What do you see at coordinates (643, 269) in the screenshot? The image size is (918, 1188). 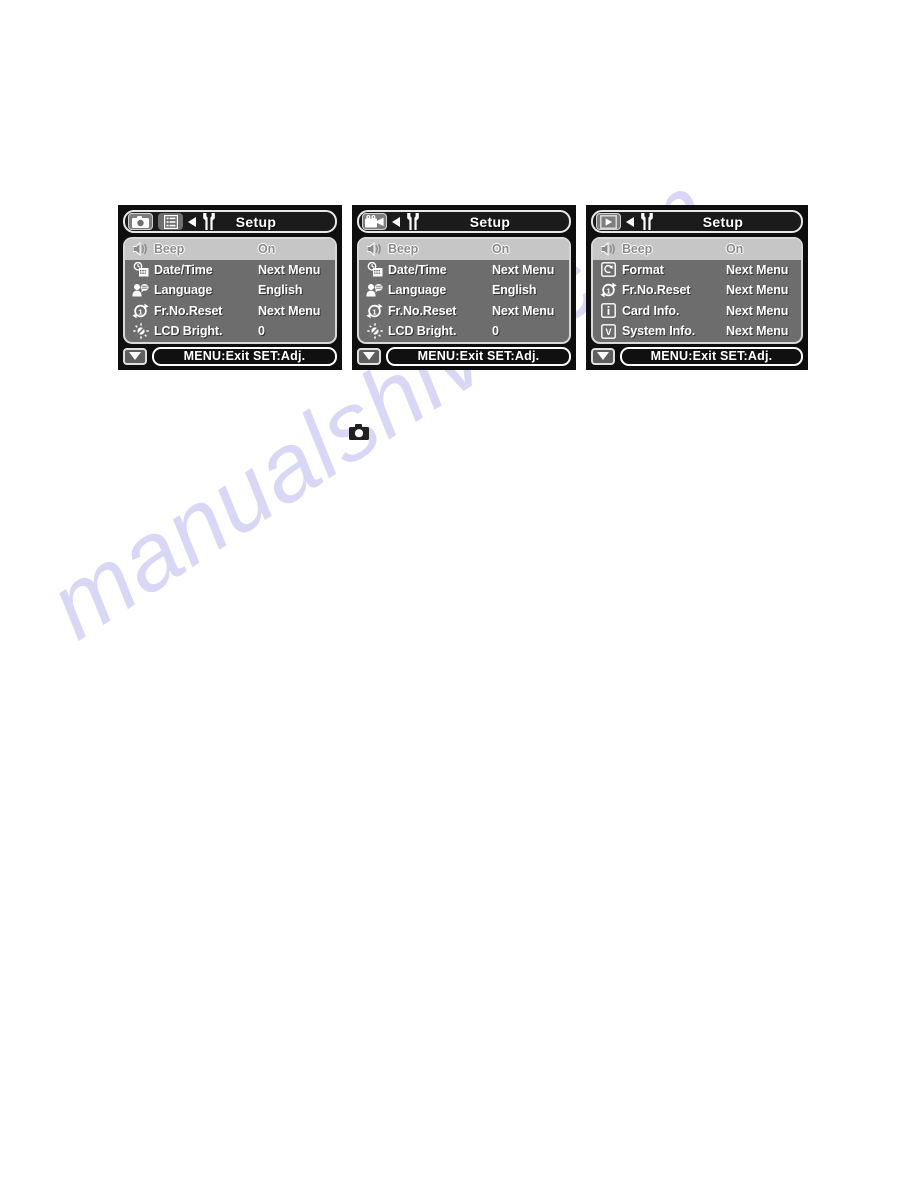 I see `menu-row-label: Format` at bounding box center [643, 269].